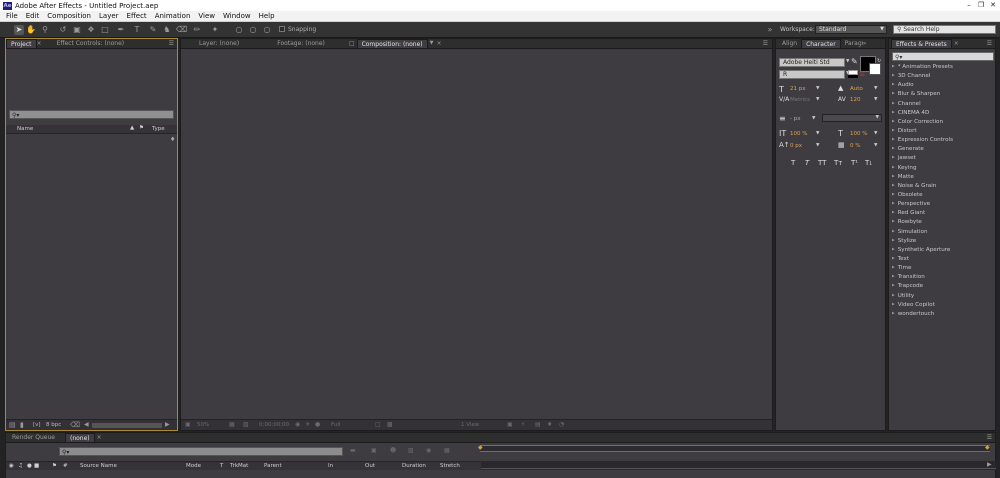  What do you see at coordinates (943, 121) in the screenshot?
I see `list-item-color-correction: Color Correction` at bounding box center [943, 121].